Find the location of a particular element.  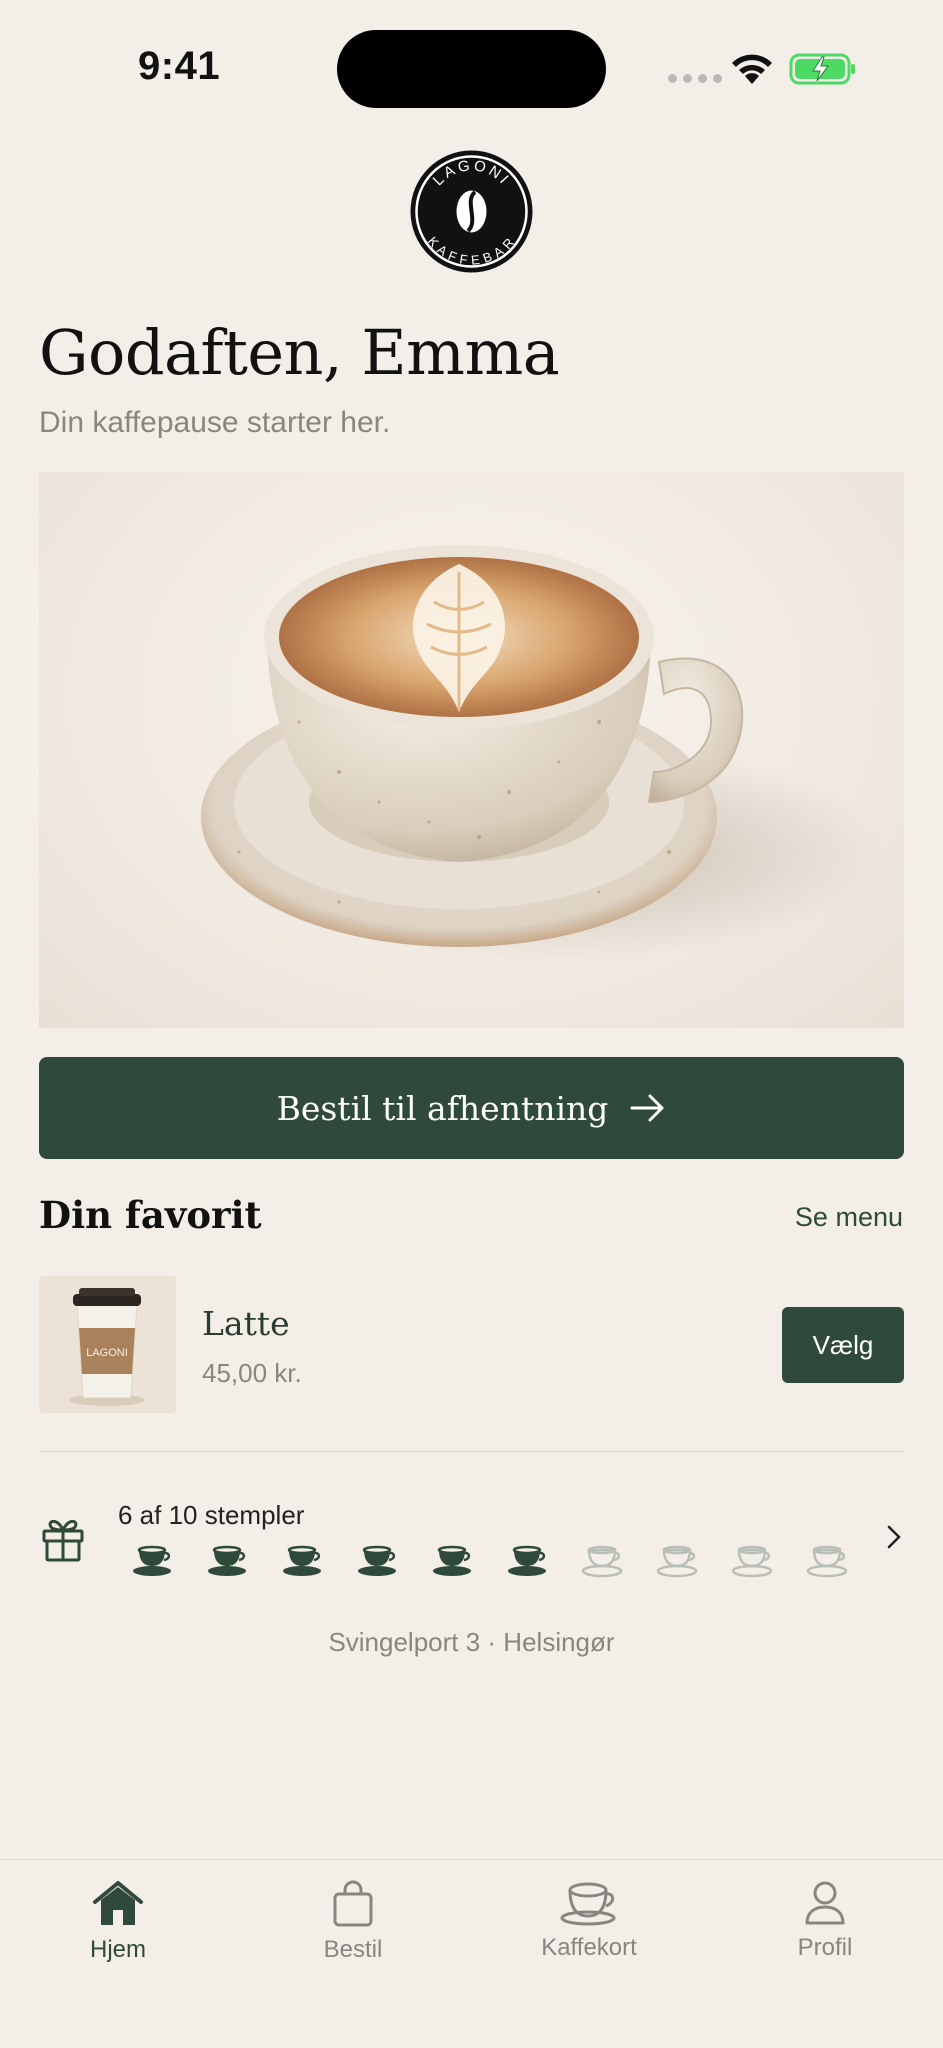

home-icon is located at coordinates (118, 1903).